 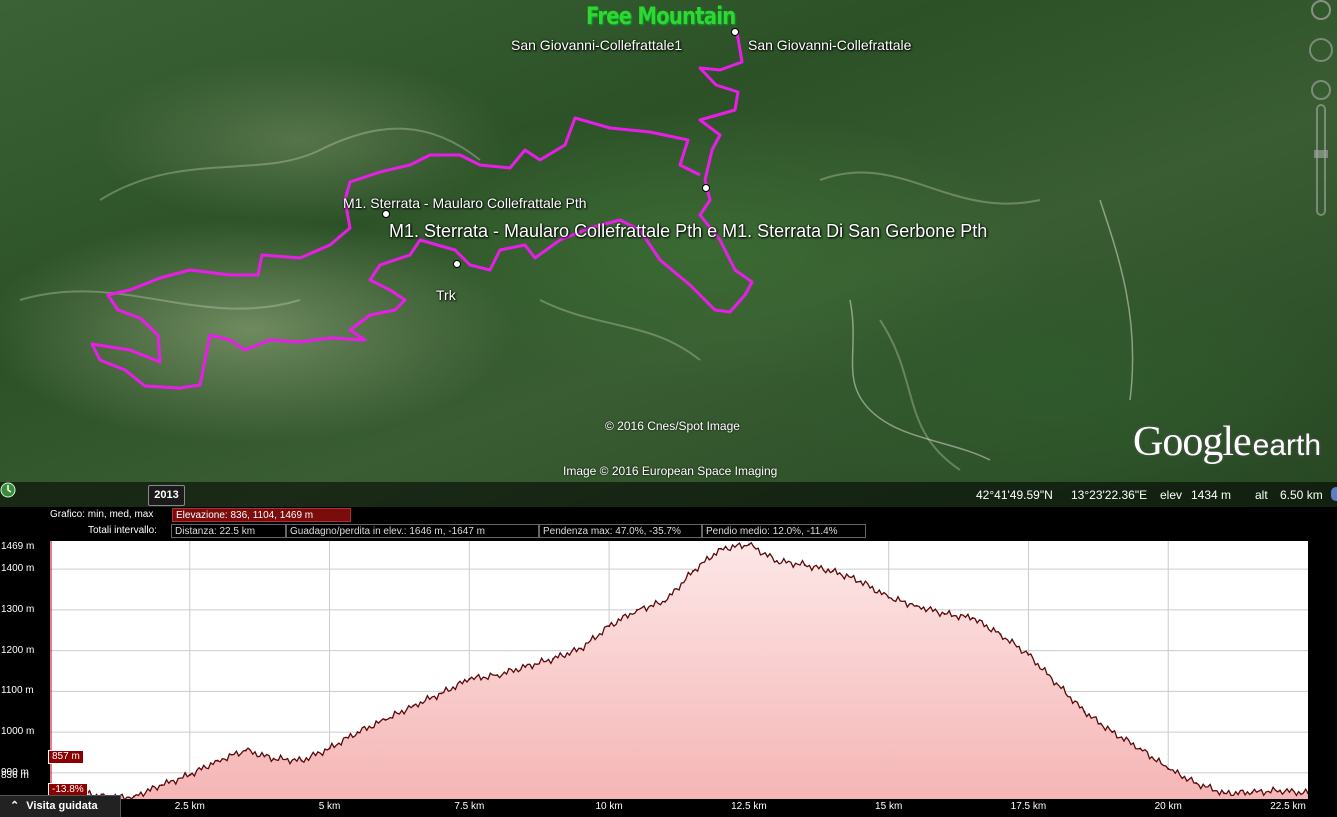 What do you see at coordinates (1321, 154) in the screenshot?
I see `zoom-slider-handle` at bounding box center [1321, 154].